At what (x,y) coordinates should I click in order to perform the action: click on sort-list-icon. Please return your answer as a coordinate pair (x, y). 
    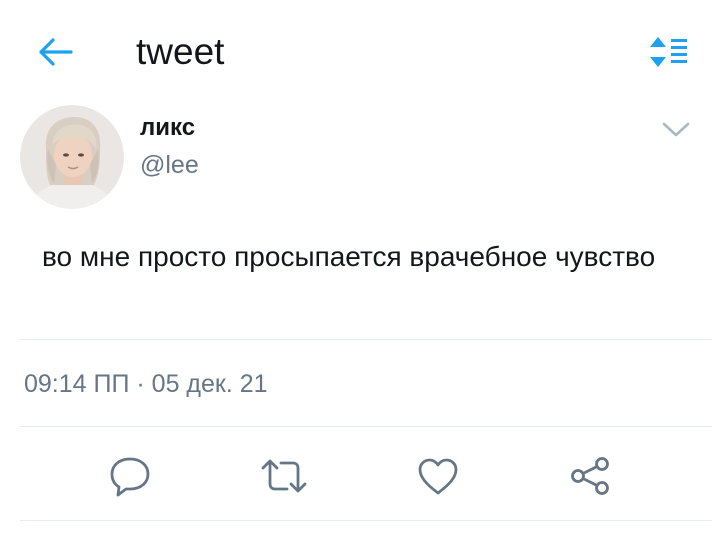
    Looking at the image, I should click on (668, 52).